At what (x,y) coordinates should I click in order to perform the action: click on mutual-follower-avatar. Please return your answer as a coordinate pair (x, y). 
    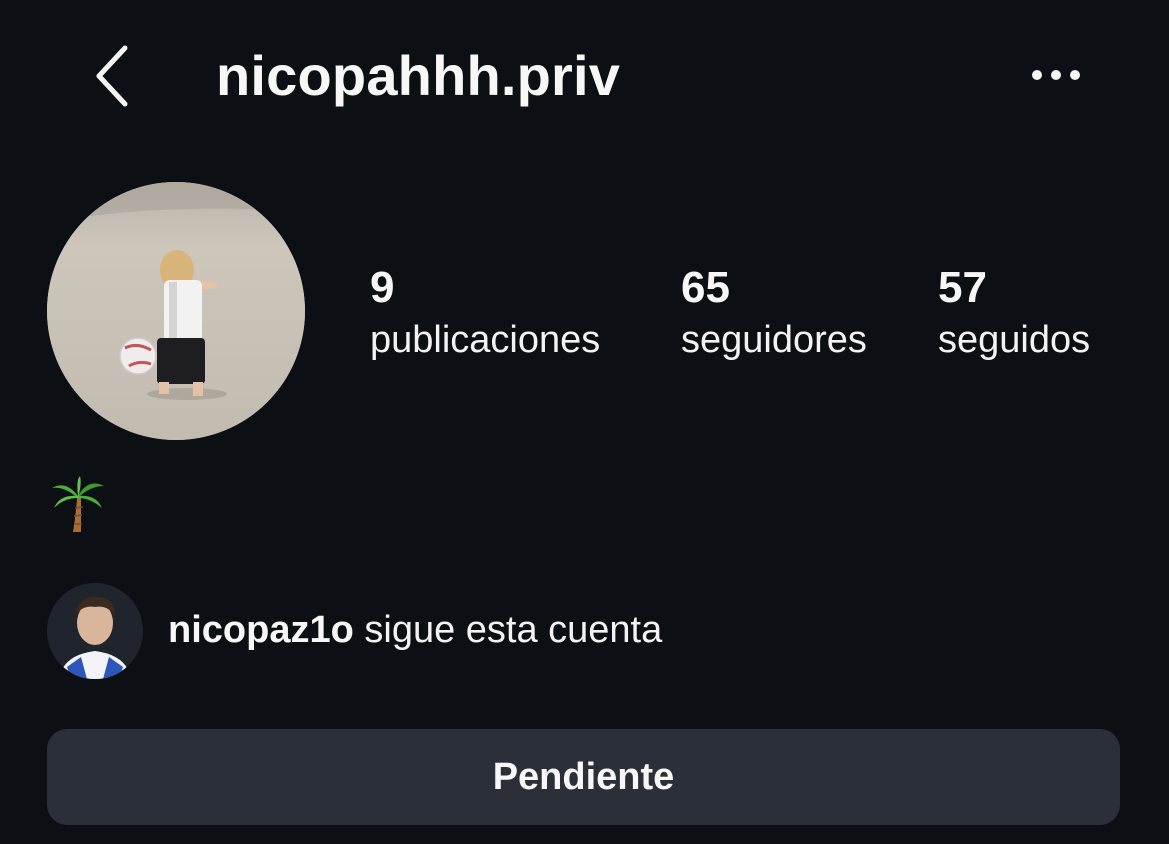
    Looking at the image, I should click on (95, 631).